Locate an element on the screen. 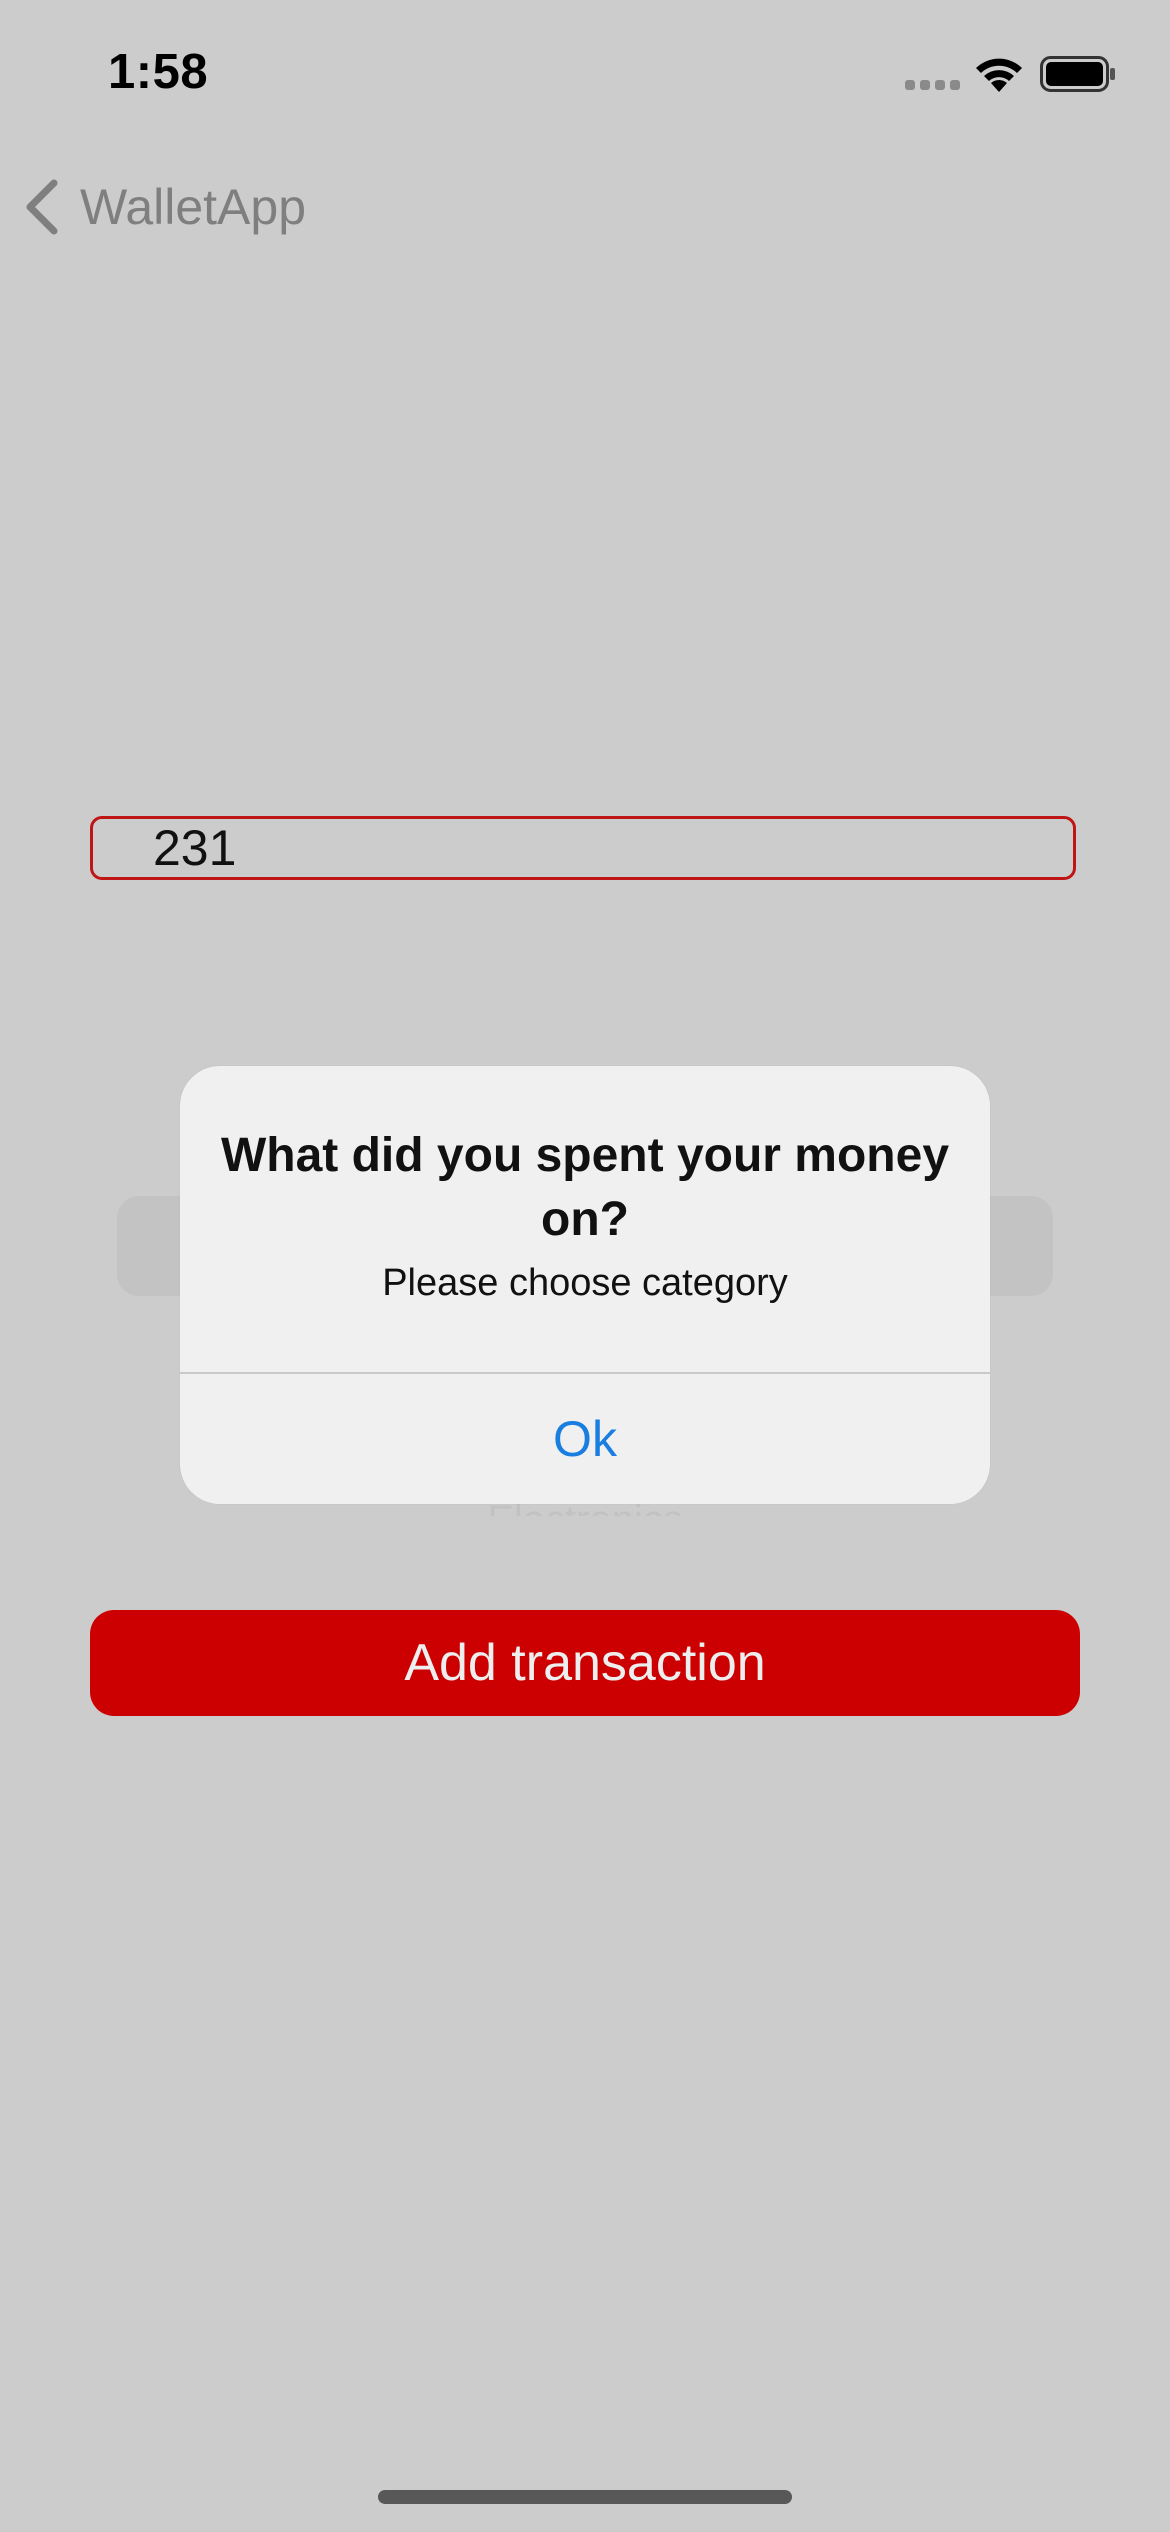  battery-icon is located at coordinates (1078, 74).